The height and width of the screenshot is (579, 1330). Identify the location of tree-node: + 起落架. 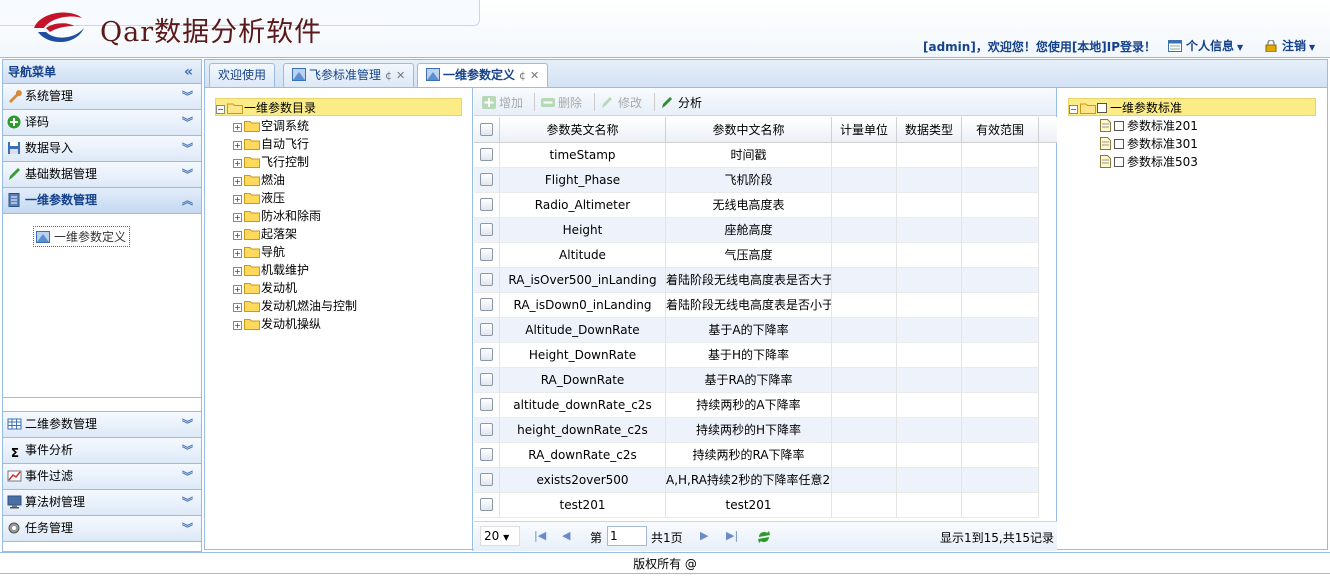
(265, 234).